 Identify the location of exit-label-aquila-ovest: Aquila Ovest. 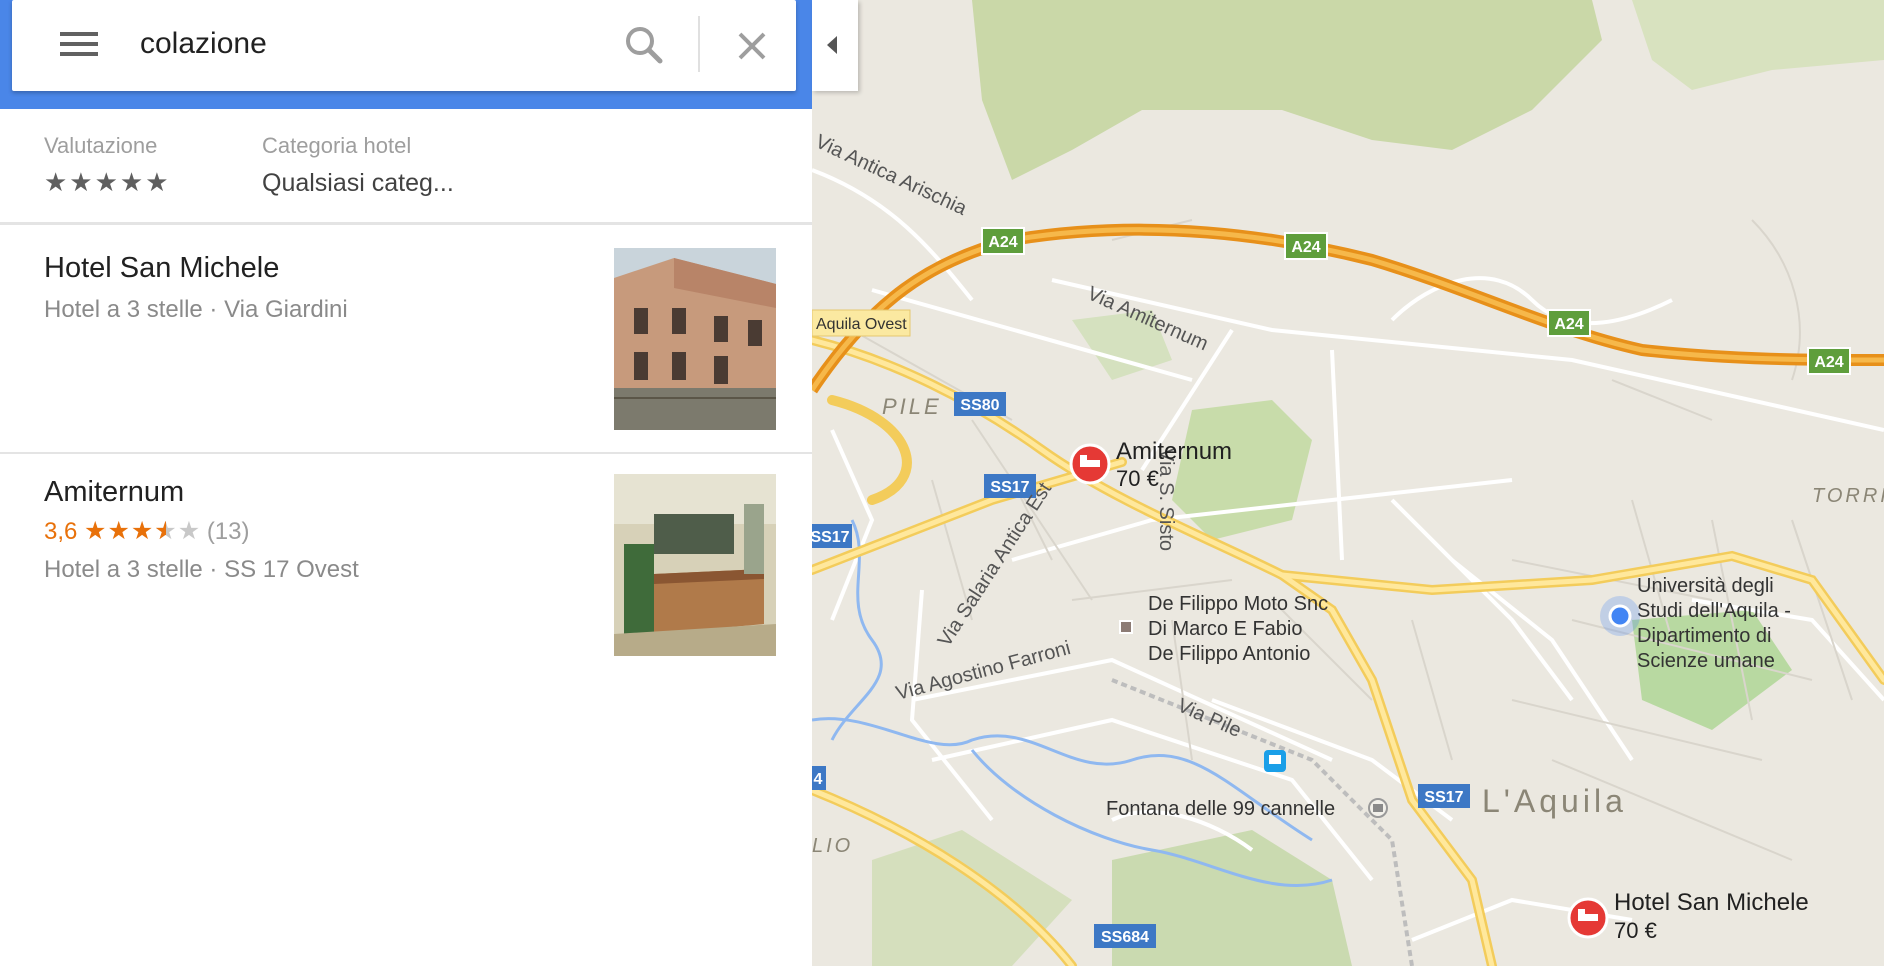
(861, 323).